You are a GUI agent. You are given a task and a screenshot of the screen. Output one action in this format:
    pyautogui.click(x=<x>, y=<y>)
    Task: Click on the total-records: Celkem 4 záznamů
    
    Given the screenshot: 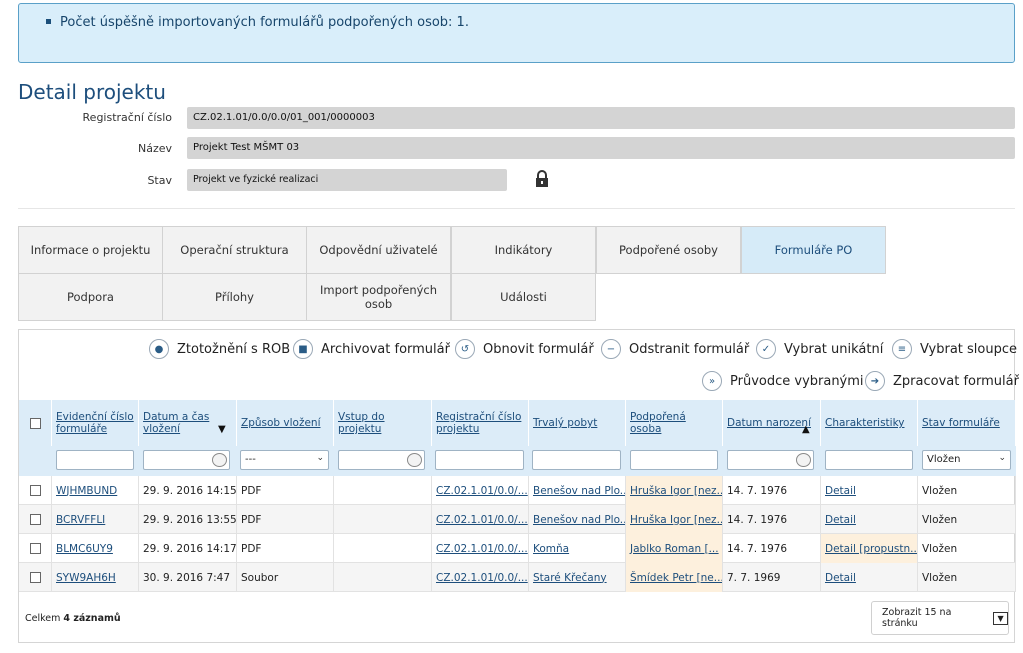 What is the action you would take?
    pyautogui.click(x=73, y=618)
    